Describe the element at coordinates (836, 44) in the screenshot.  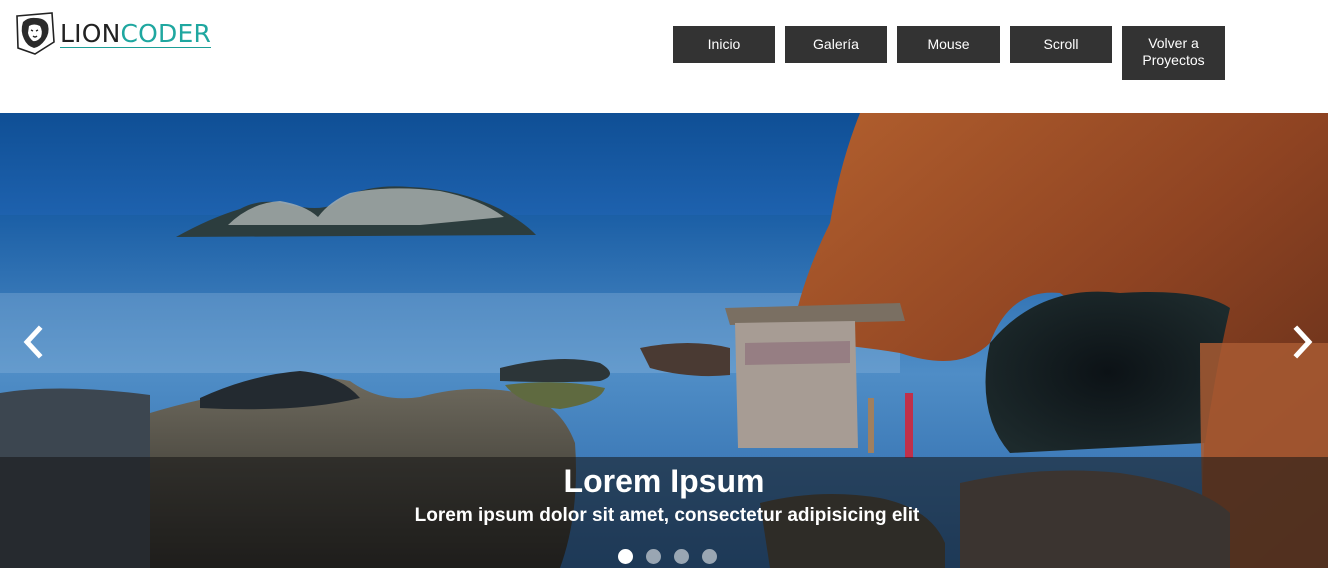
I see `nav-galeria: Galería` at that location.